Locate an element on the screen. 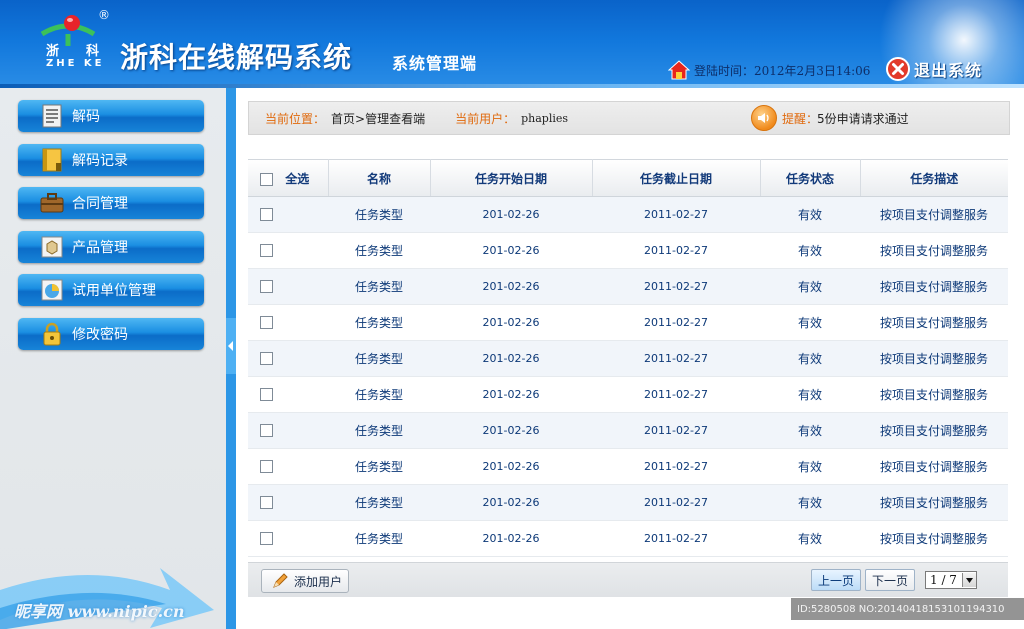  previous-page-button: 上一页 is located at coordinates (836, 580).